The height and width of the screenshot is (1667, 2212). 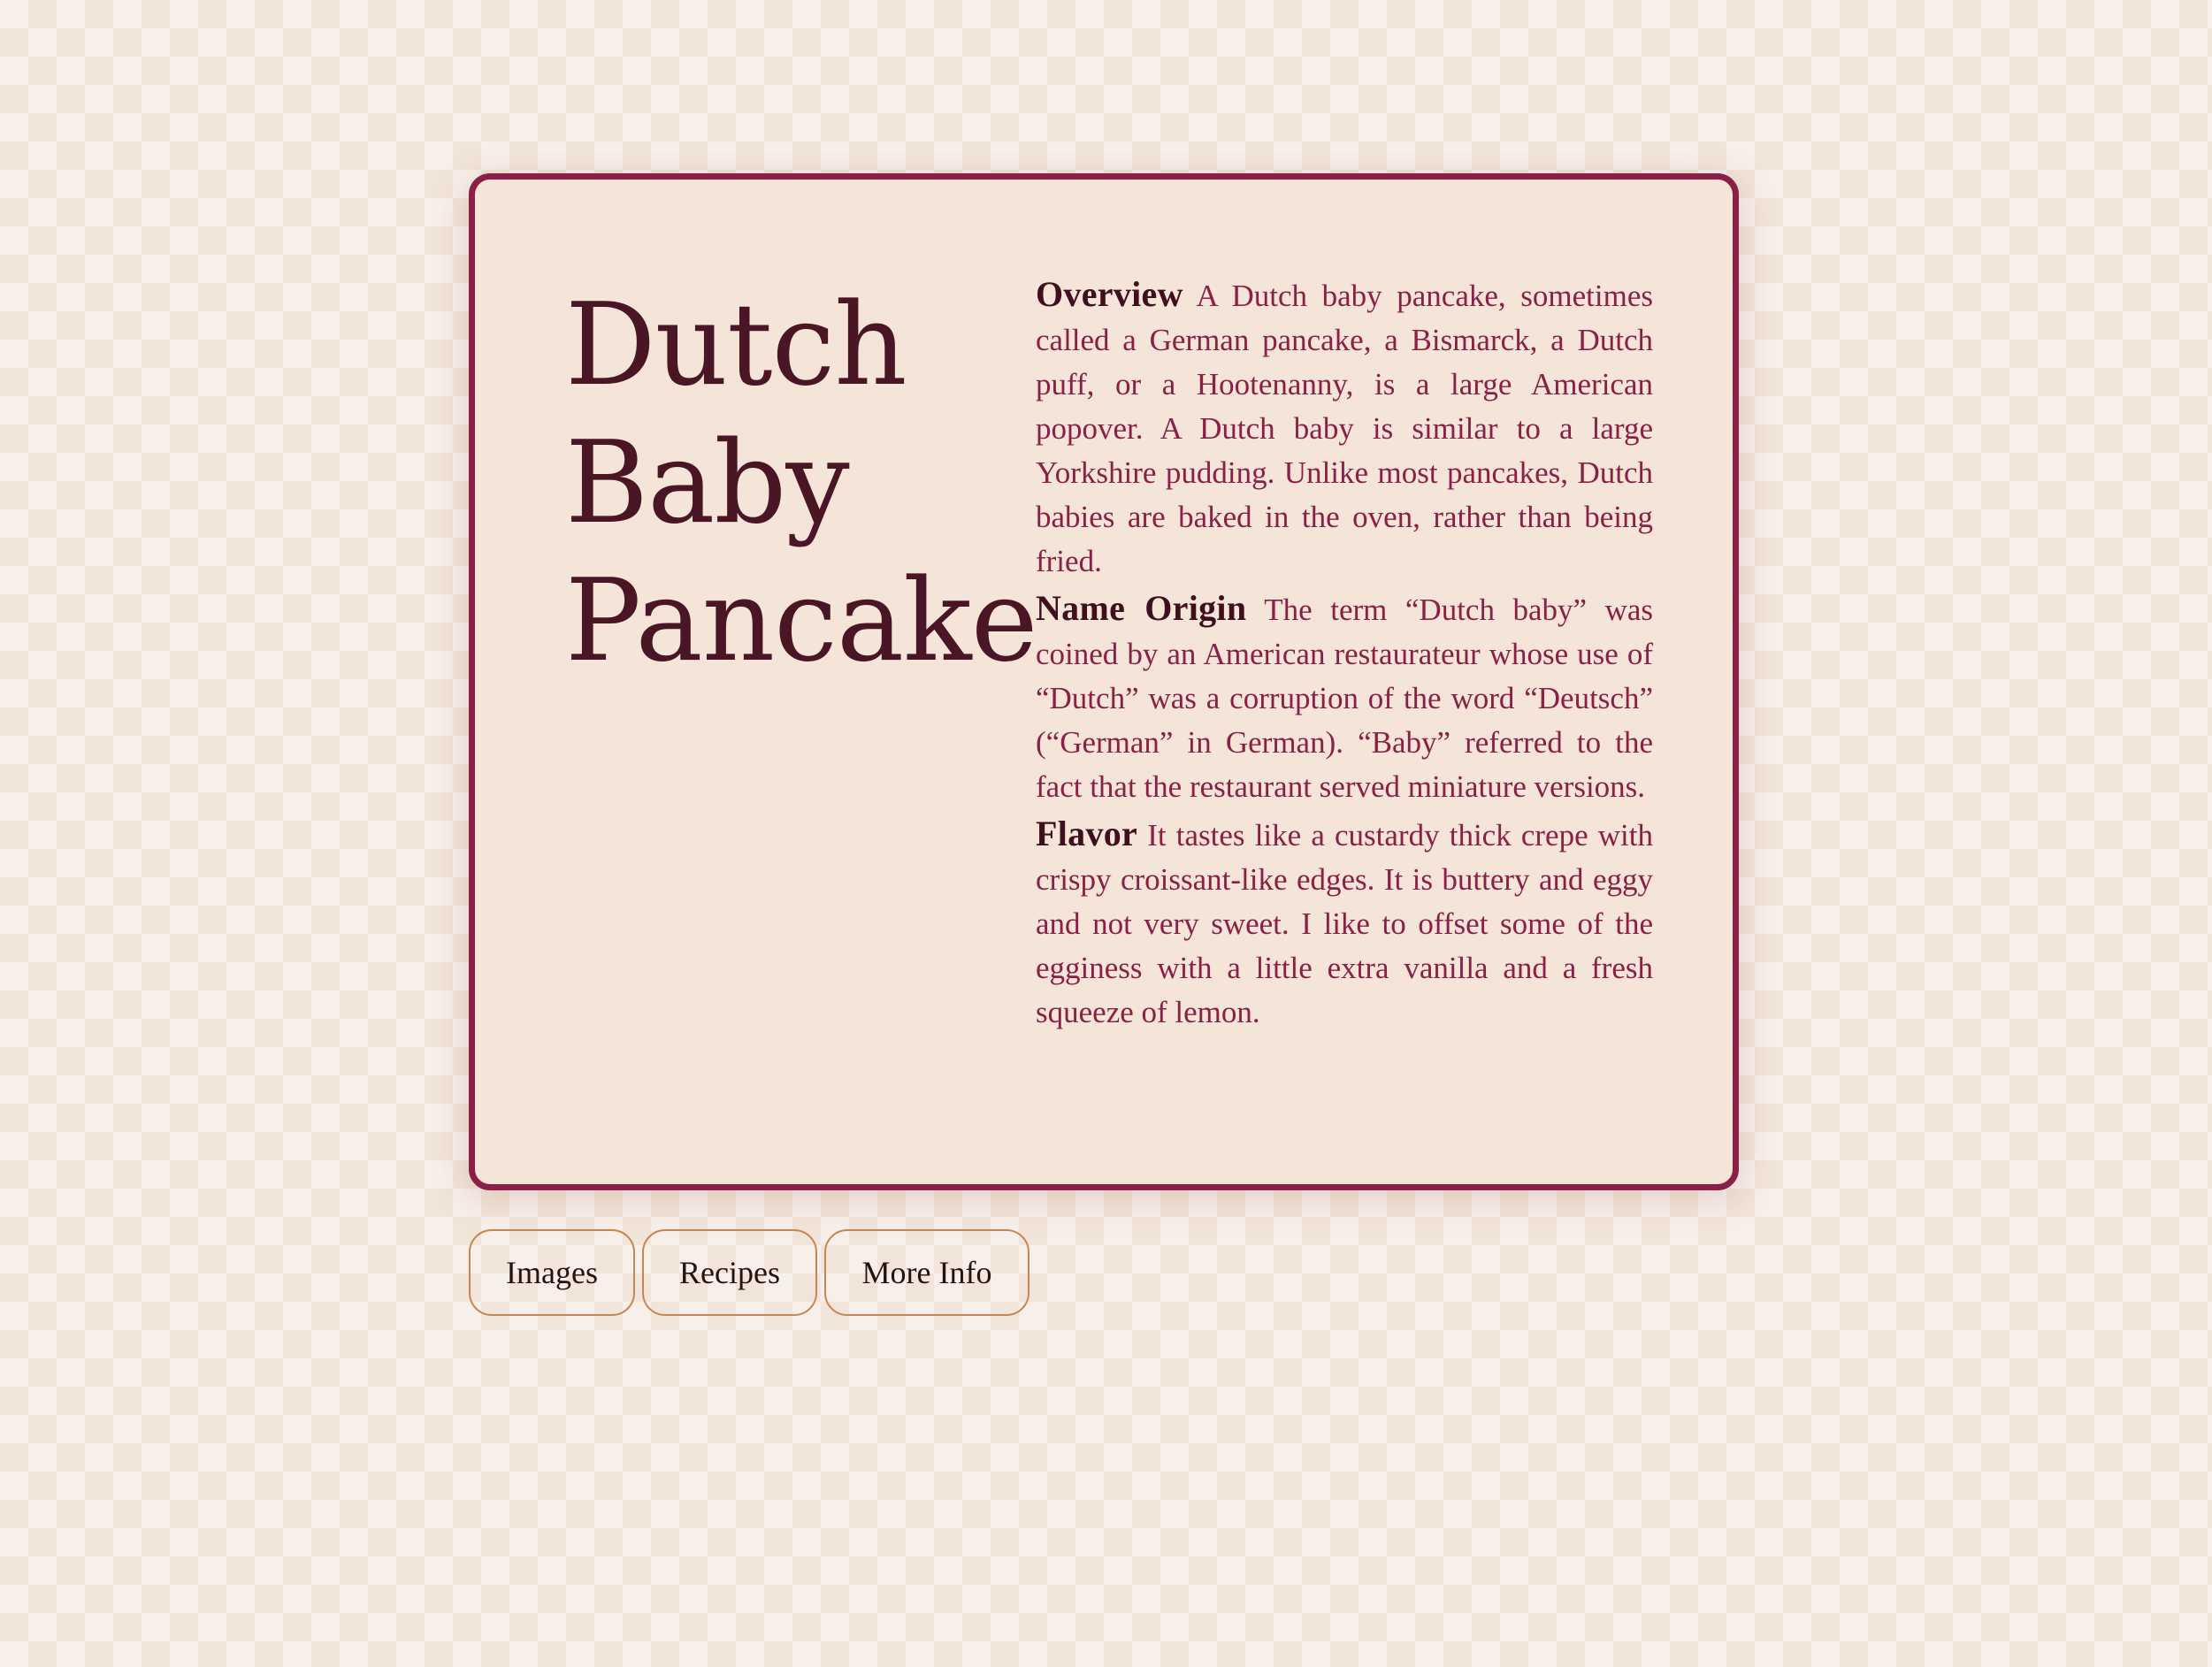 I want to click on page-title: Dutch Baby Pancake, so click(x=801, y=484).